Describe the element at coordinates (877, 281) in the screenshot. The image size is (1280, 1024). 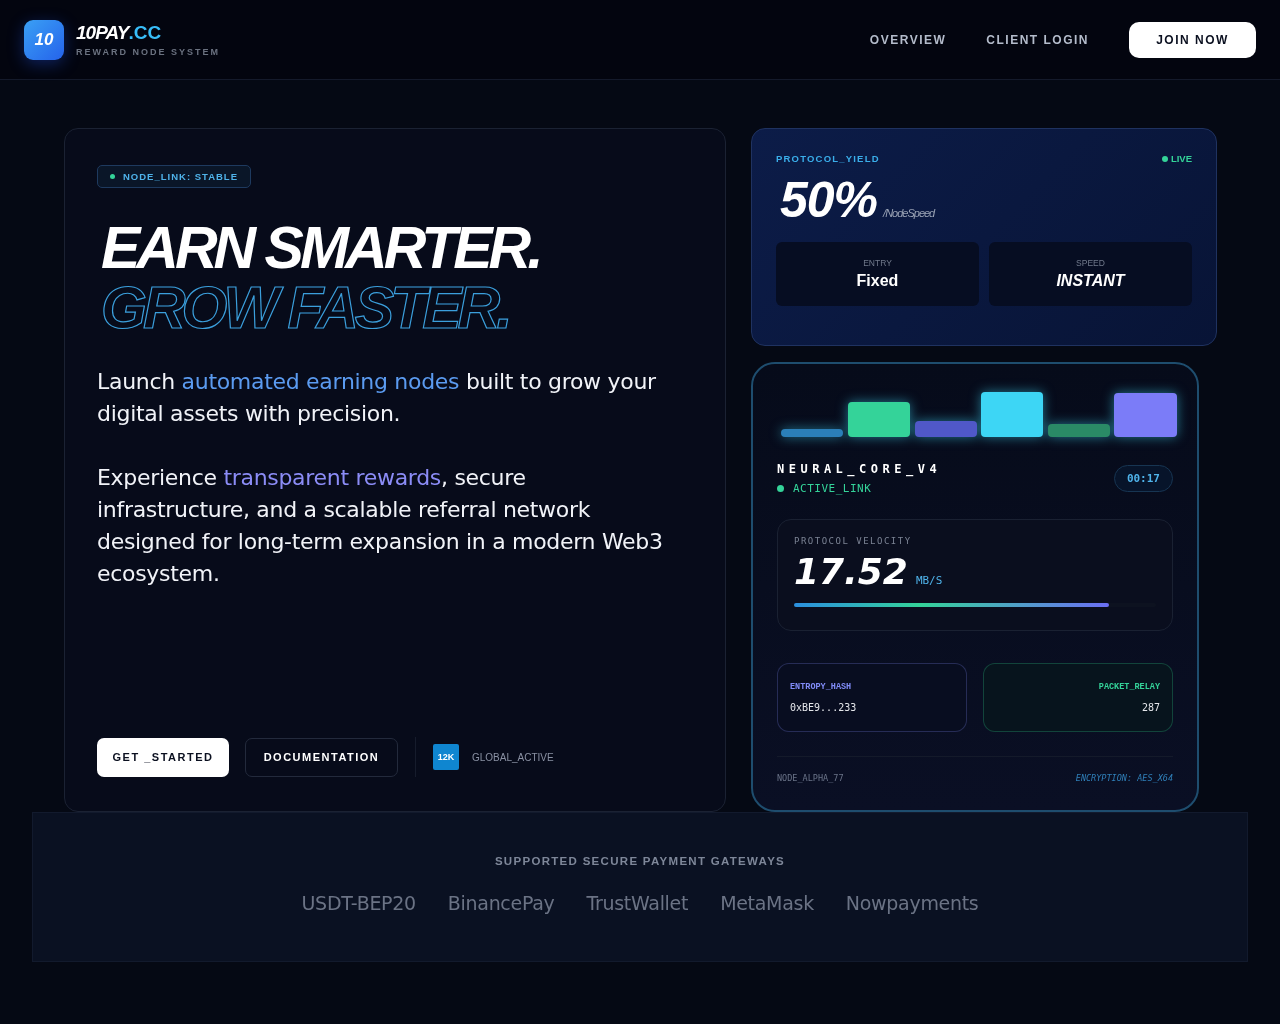
I see `tile-value: Fixed` at that location.